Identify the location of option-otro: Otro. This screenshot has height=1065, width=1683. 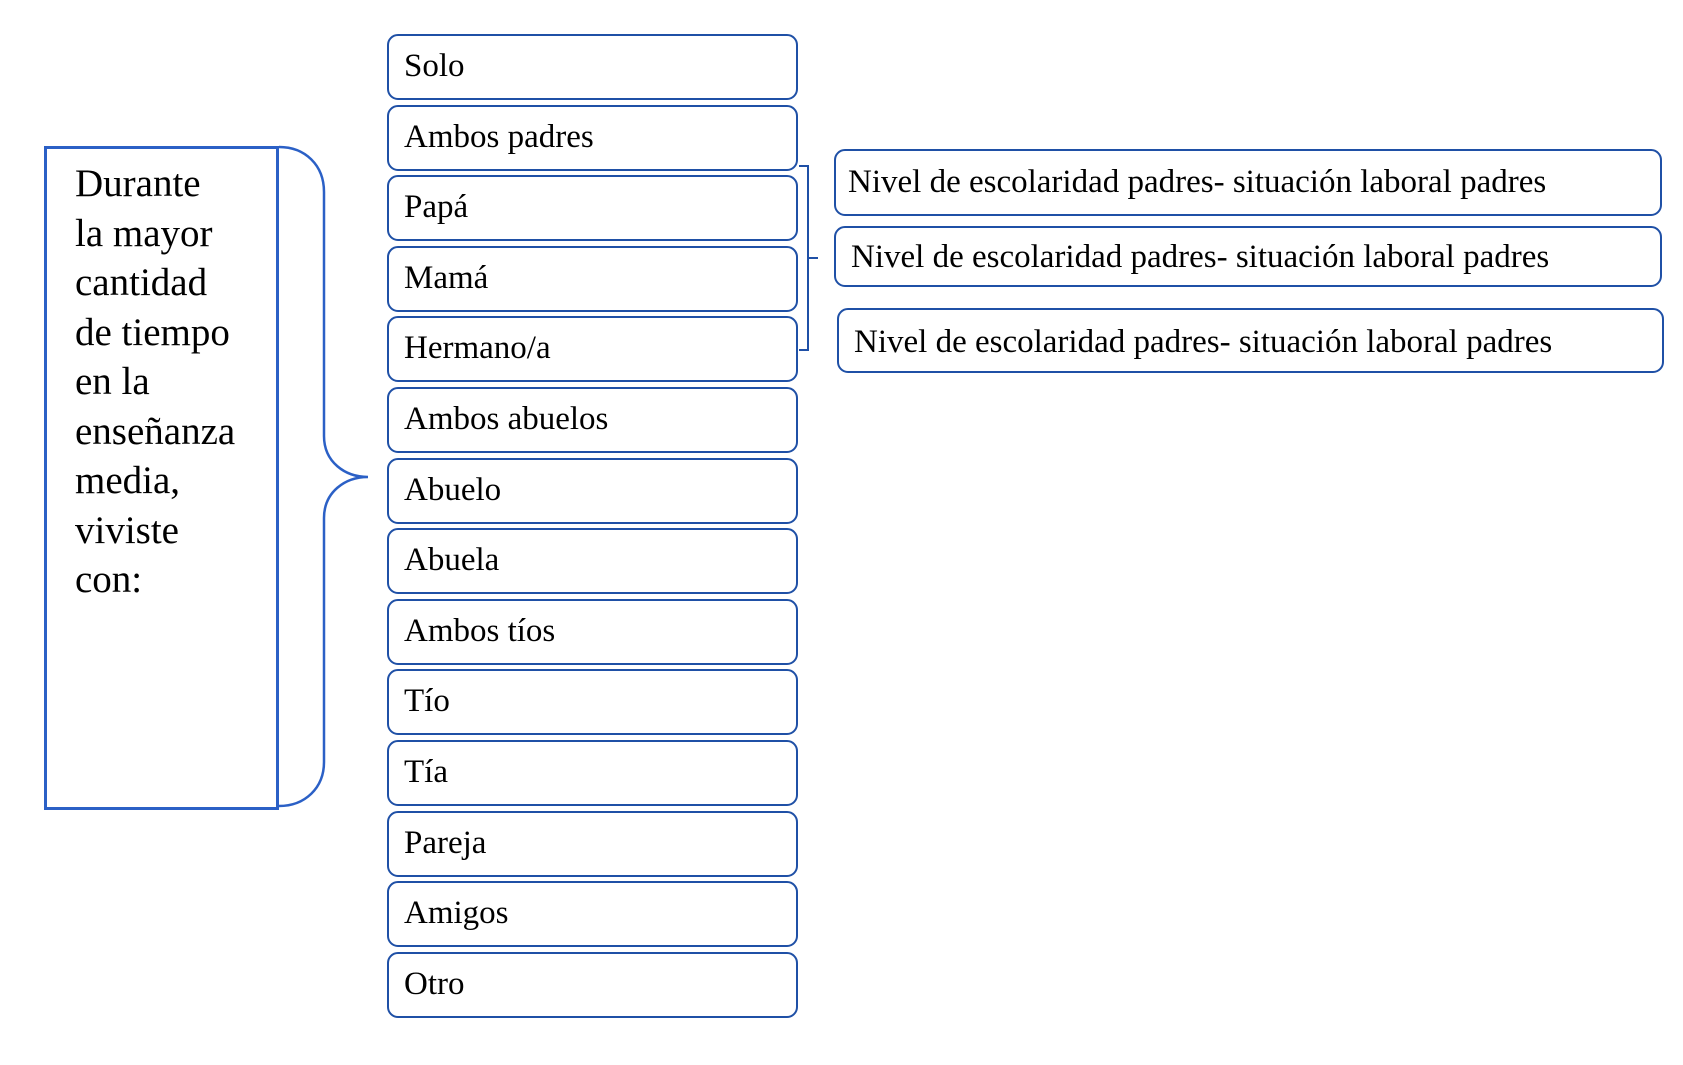
(592, 984).